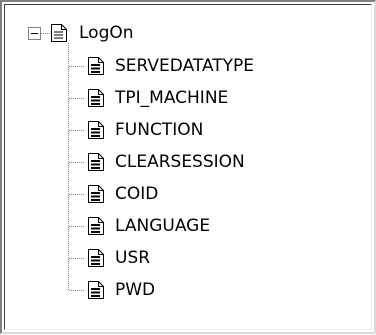 The width and height of the screenshot is (376, 335). Describe the element at coordinates (185, 66) in the screenshot. I see `tree-node-label: SERVEDATATYPE` at that location.